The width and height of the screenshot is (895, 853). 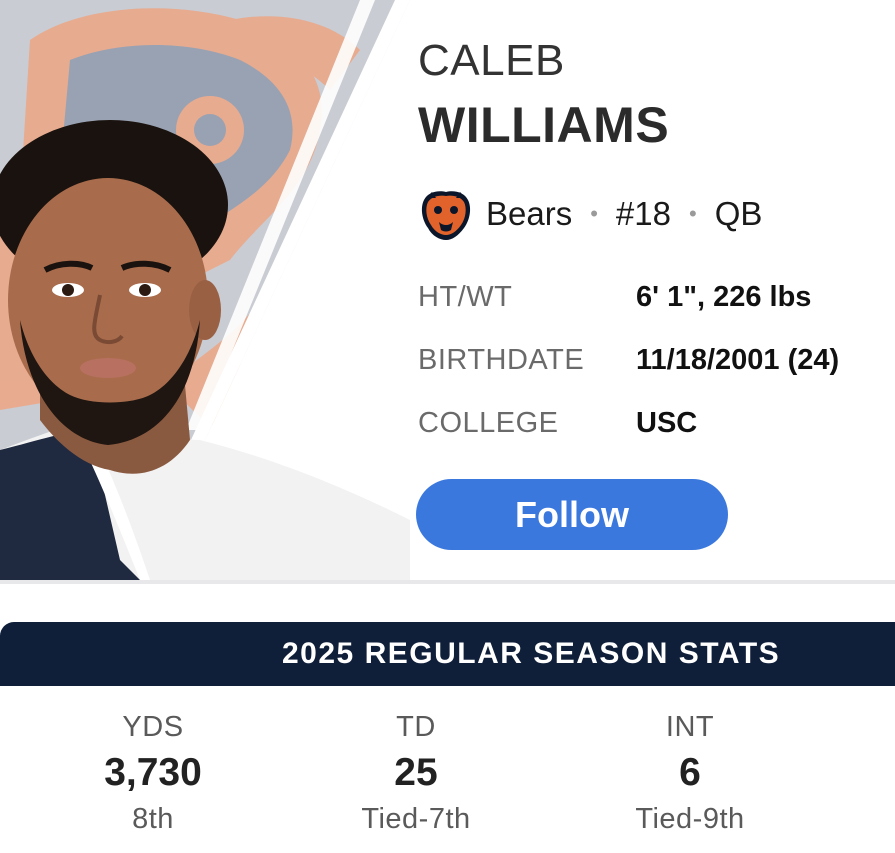 What do you see at coordinates (465, 296) in the screenshot?
I see `info-label: HT/WT` at bounding box center [465, 296].